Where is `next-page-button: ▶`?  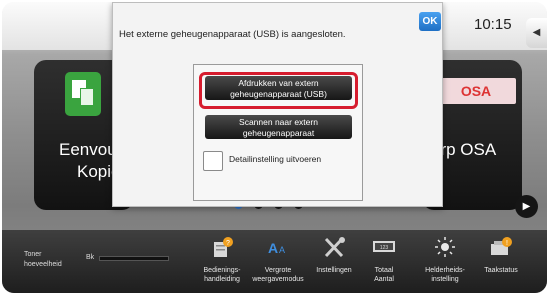
next-page-button: ▶ is located at coordinates (526, 206).